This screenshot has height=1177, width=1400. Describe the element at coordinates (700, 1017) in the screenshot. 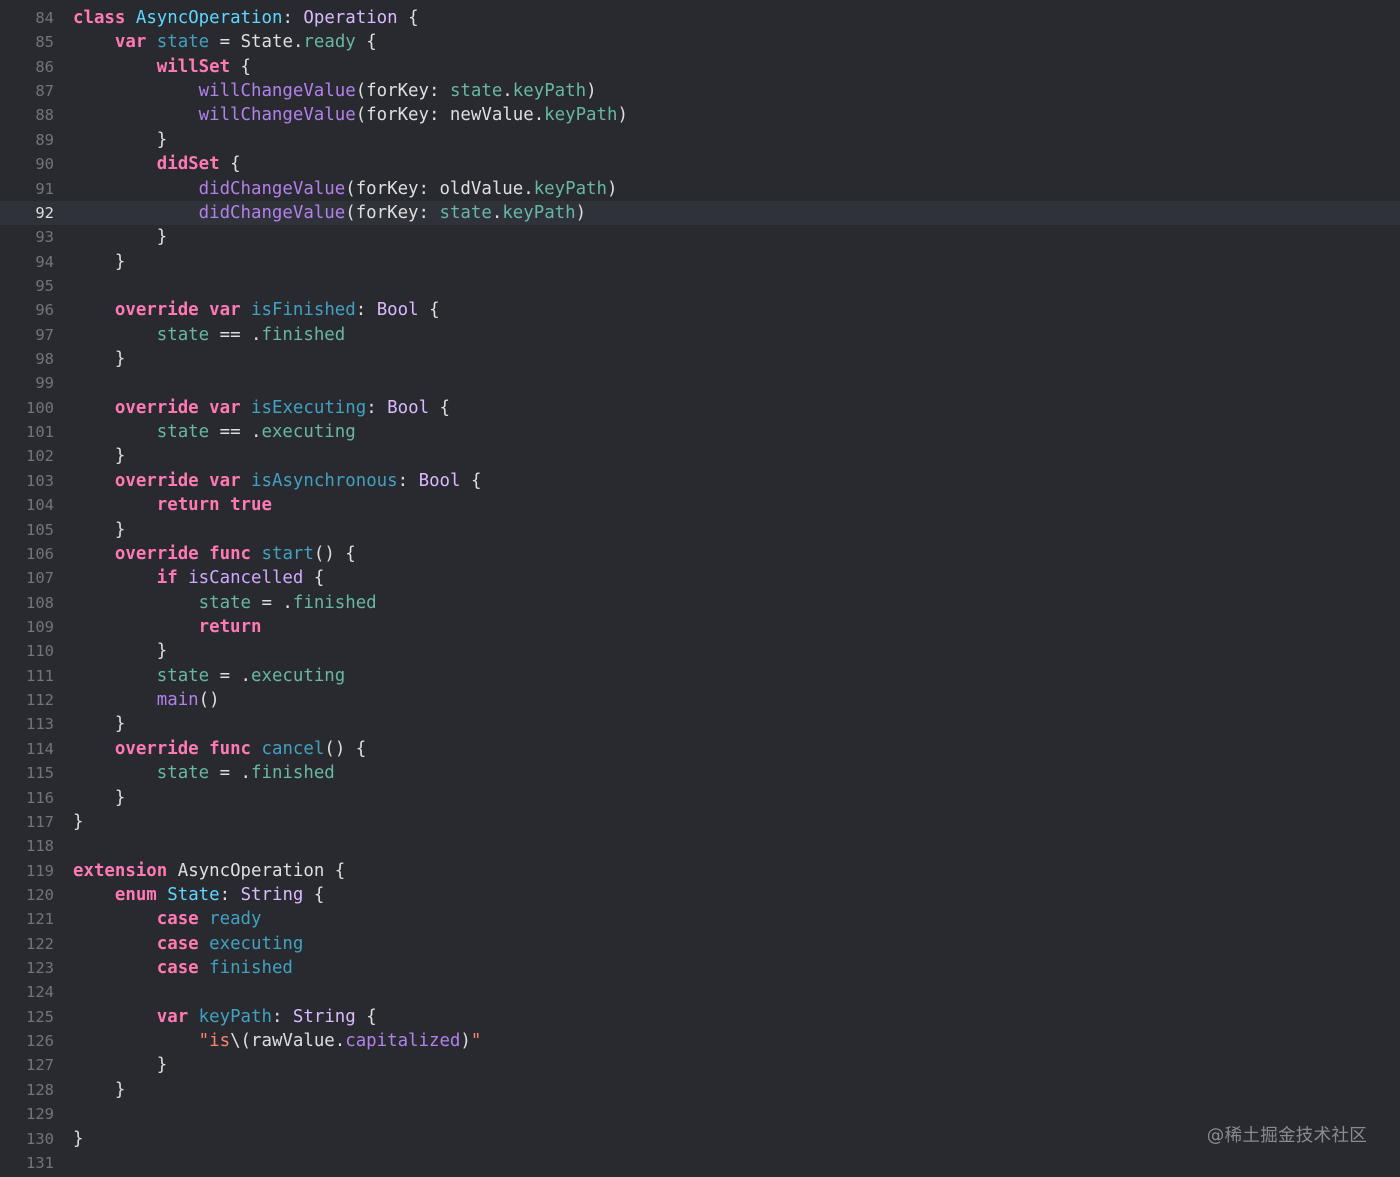

I see `code-line: 125 var keyPath: String {` at that location.